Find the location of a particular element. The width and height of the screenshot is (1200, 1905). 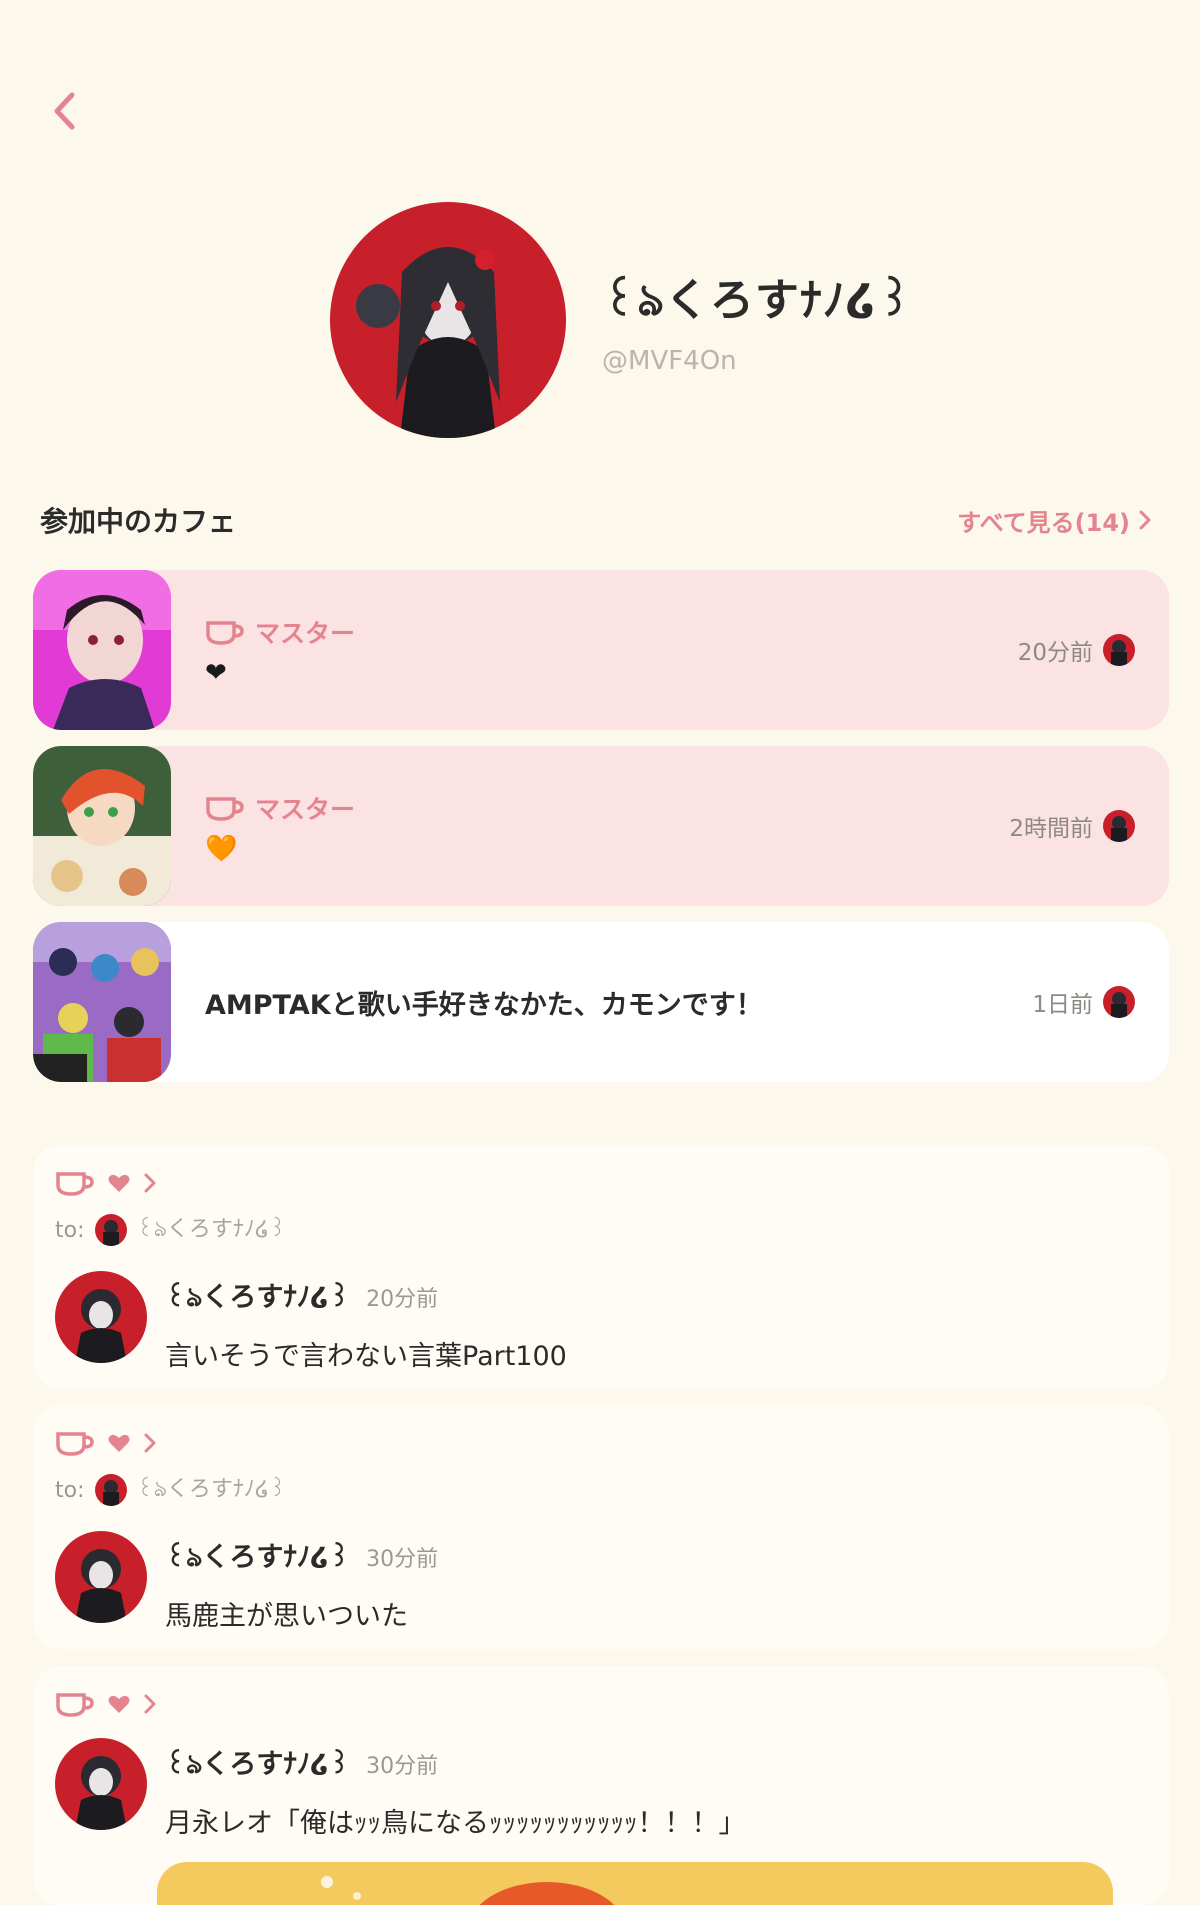

cafe-name: AMPTAKと歌い手好きなかた、カモンです！ is located at coordinates (484, 1005).